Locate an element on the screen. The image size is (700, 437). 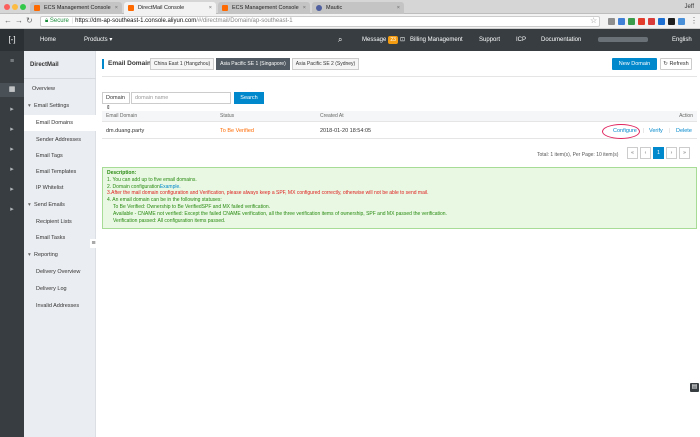
nav-message: Message 23 is located at coordinates (380, 40).